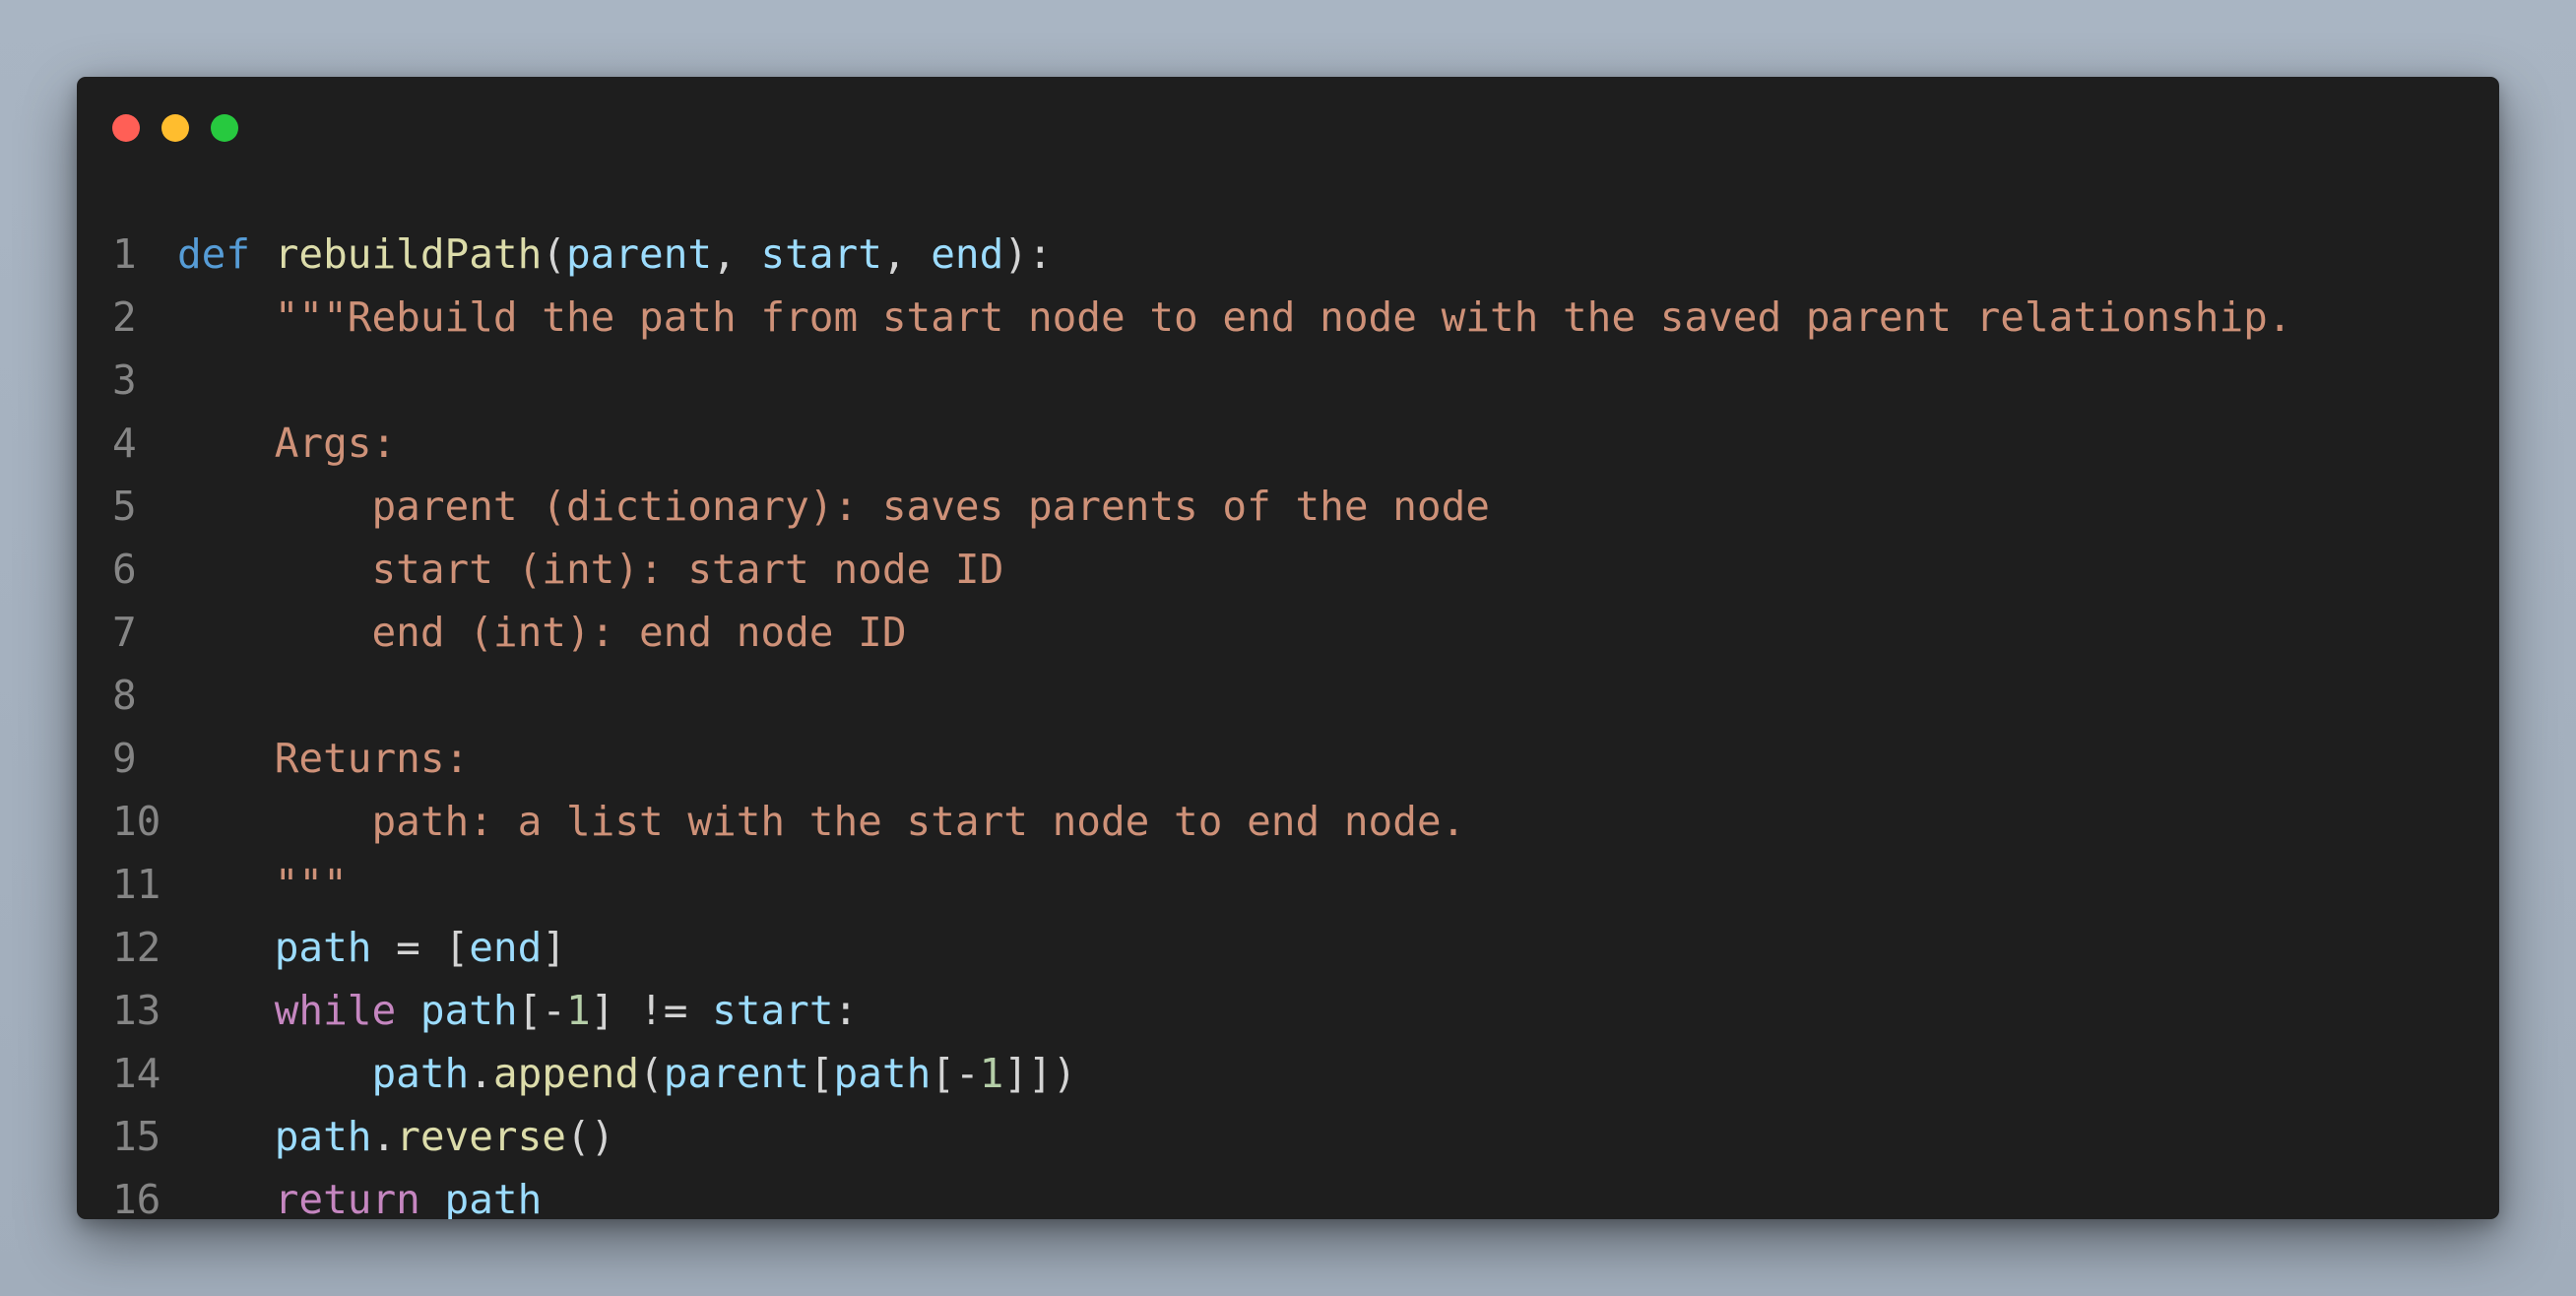  I want to click on code-token: end (int): end node ID, so click(542, 632).